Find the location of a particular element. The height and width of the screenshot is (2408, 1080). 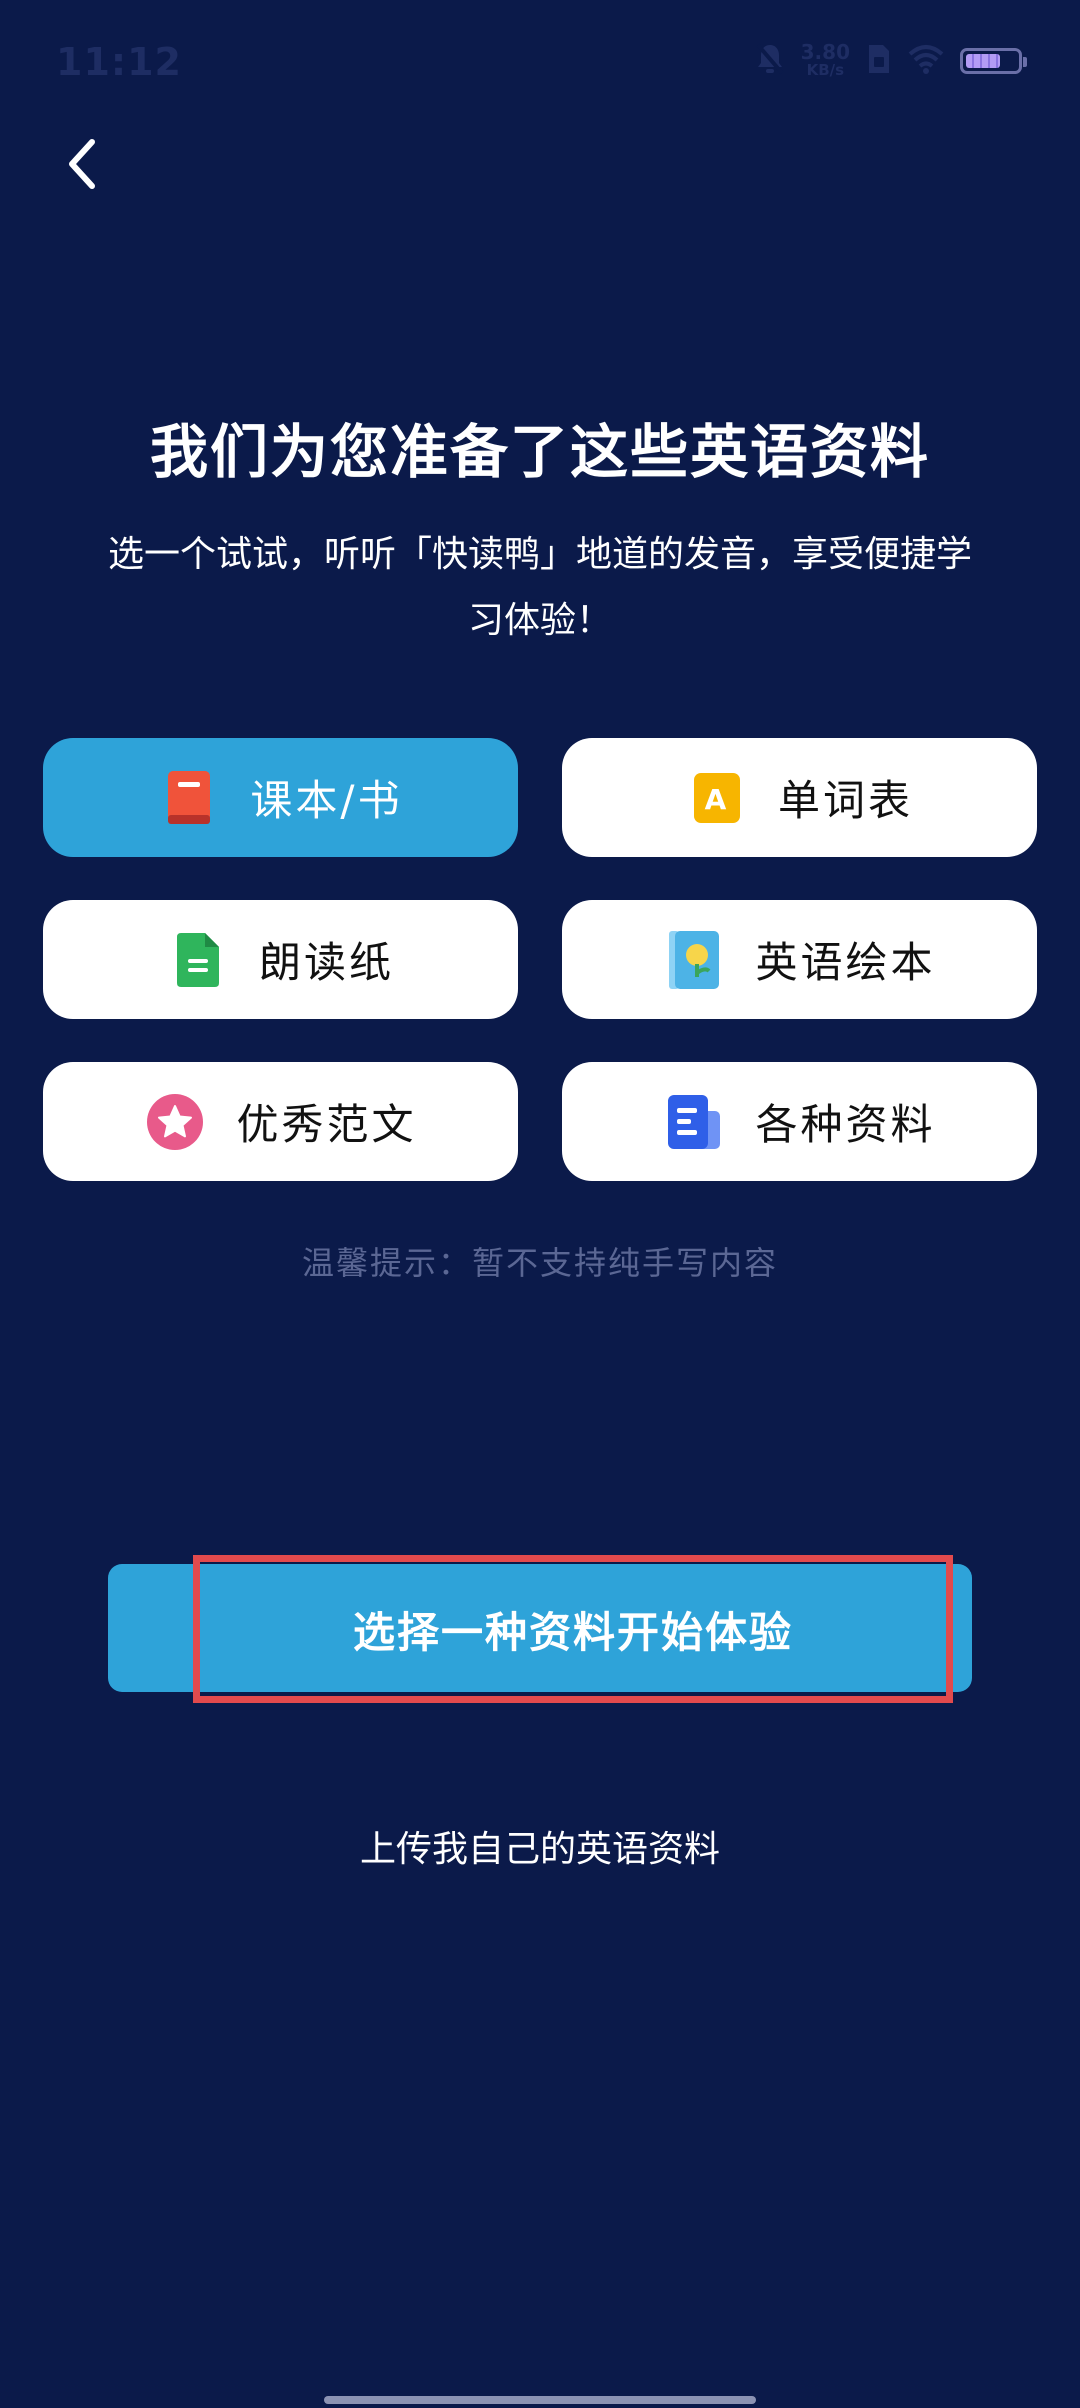

sim-card-icon is located at coordinates (879, 61).